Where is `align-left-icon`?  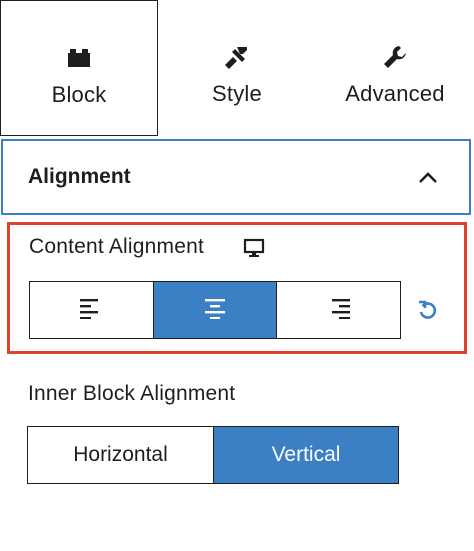 align-left-icon is located at coordinates (91, 310).